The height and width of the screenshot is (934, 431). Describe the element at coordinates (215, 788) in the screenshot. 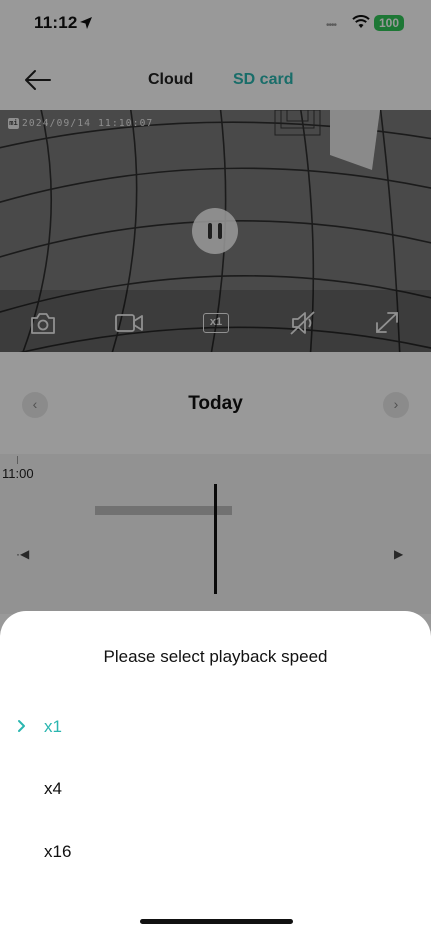

I see `speed-option-x4: x4` at that location.